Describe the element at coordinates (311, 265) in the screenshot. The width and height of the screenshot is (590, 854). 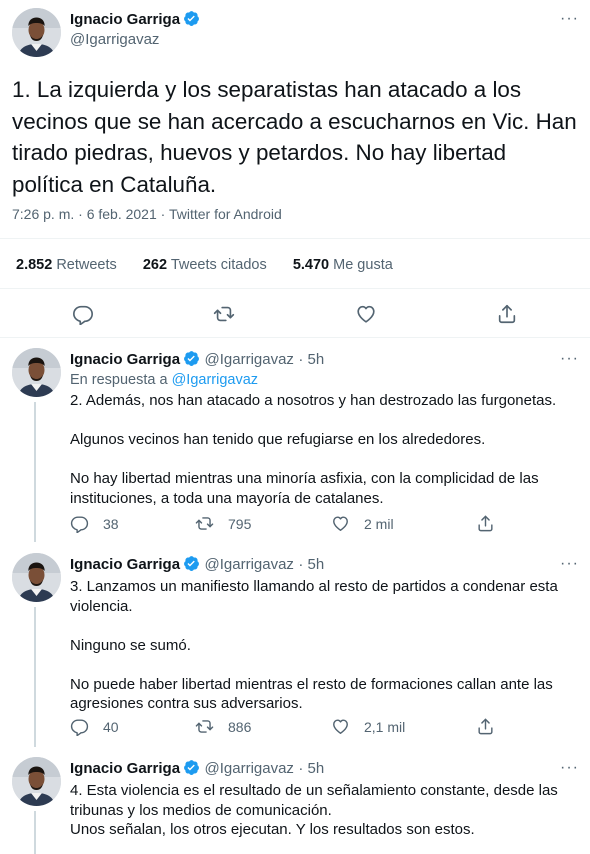
I see `likes-count: 5.470` at that location.